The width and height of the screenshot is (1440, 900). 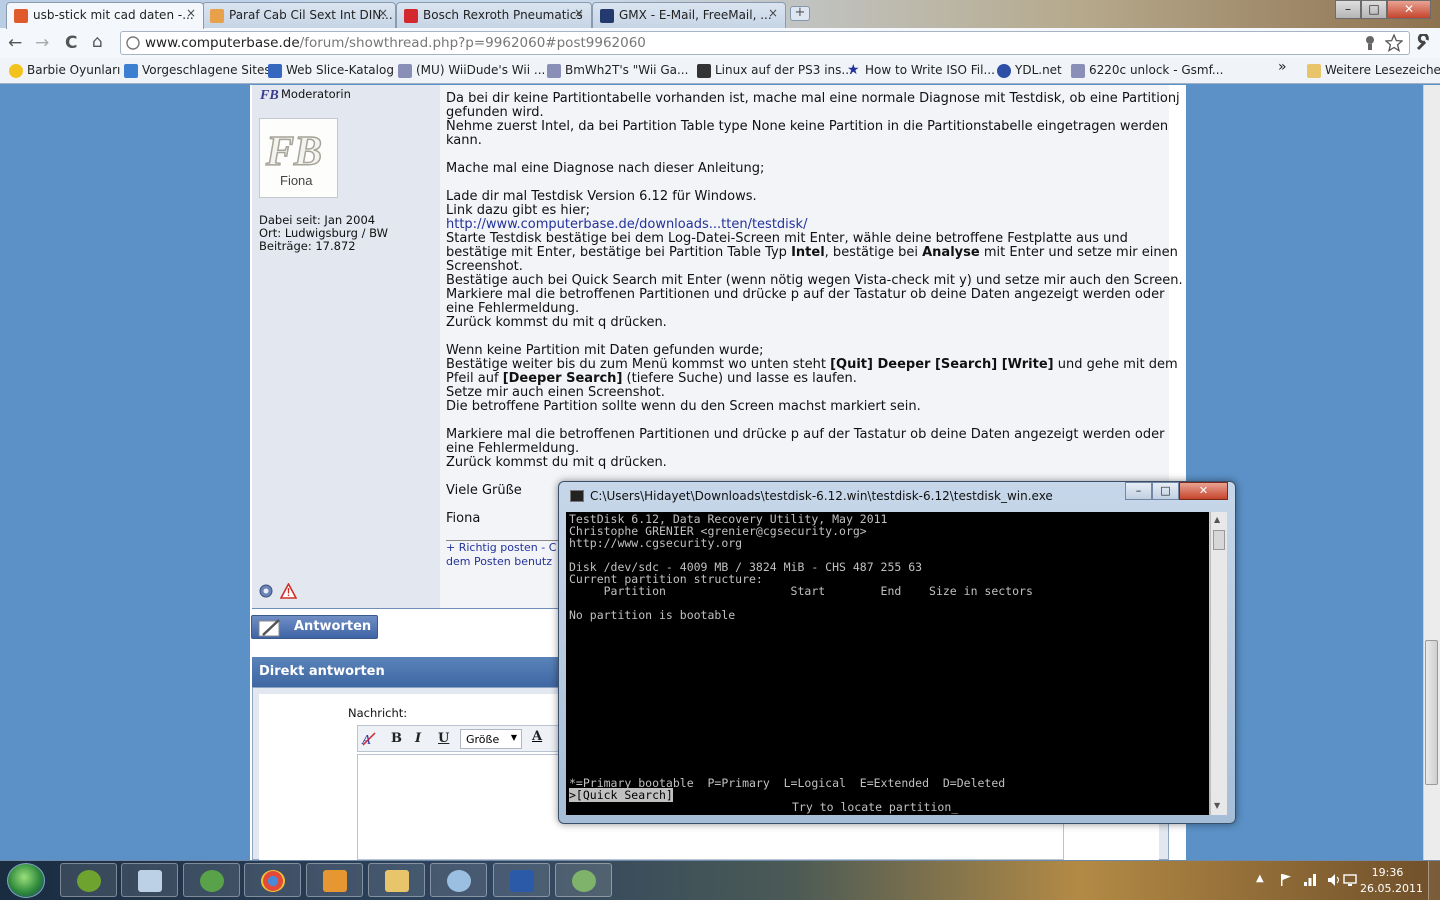 I want to click on post-bold: [Deeper Search], so click(x=562, y=378).